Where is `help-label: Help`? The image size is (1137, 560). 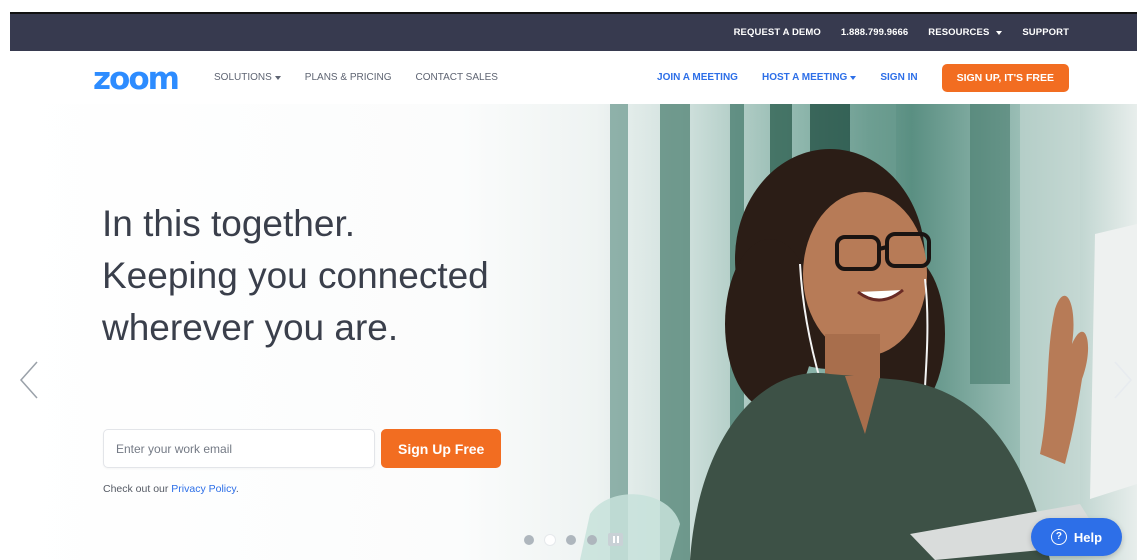 help-label: Help is located at coordinates (1088, 537).